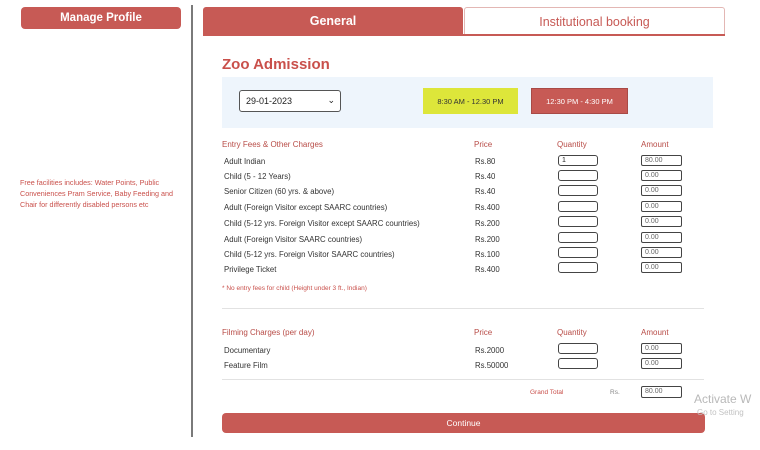 The width and height of the screenshot is (760, 450). I want to click on grand-total-label: Grand Total, so click(547, 392).